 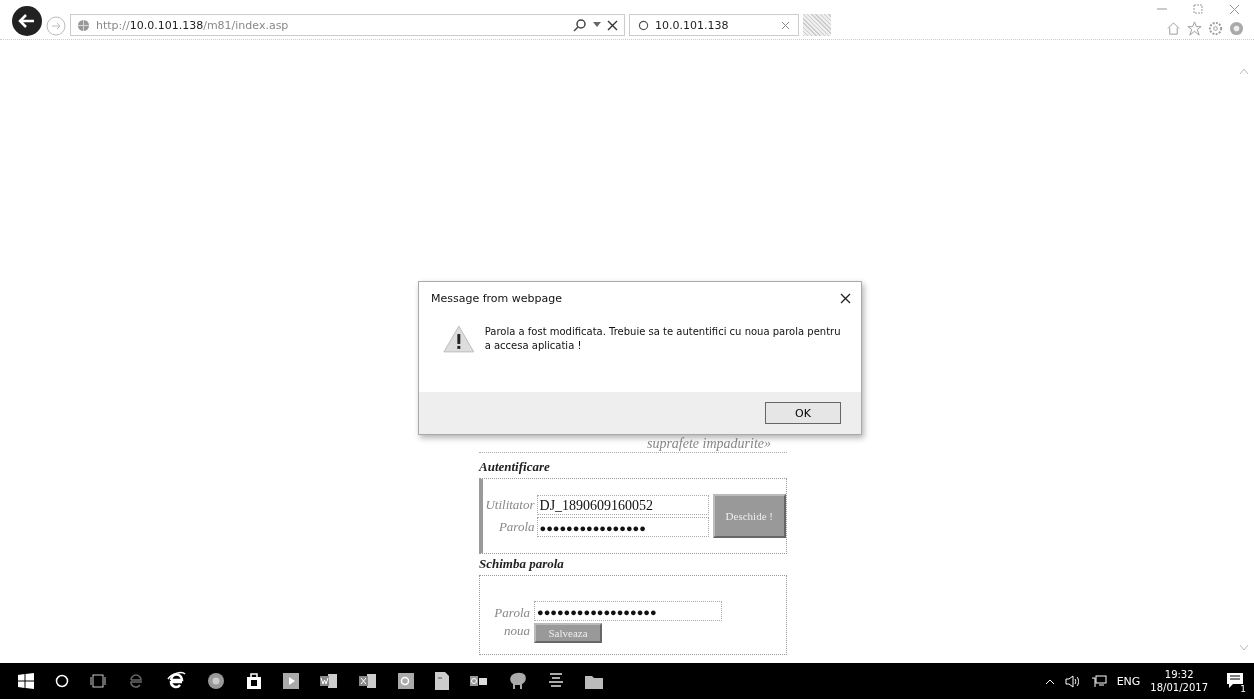 I want to click on dropdown-caret-icon, so click(x=597, y=25).